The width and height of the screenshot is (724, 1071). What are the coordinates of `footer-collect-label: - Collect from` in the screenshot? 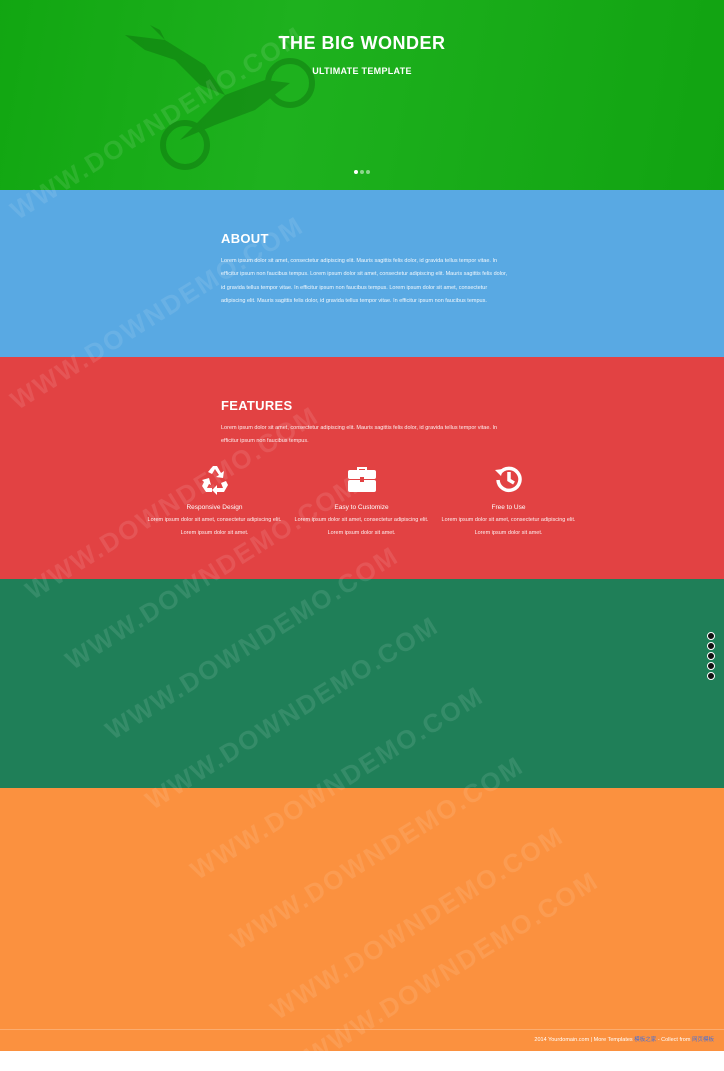 It's located at (674, 1040).